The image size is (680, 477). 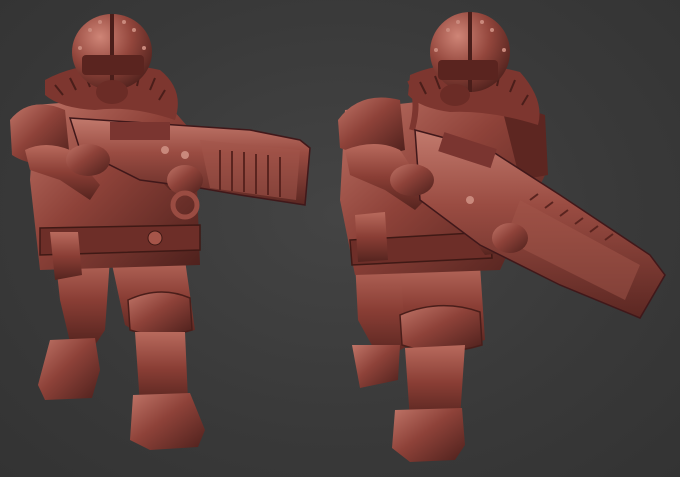 What do you see at coordinates (160, 313) in the screenshot?
I see `left-figure-knee-pad` at bounding box center [160, 313].